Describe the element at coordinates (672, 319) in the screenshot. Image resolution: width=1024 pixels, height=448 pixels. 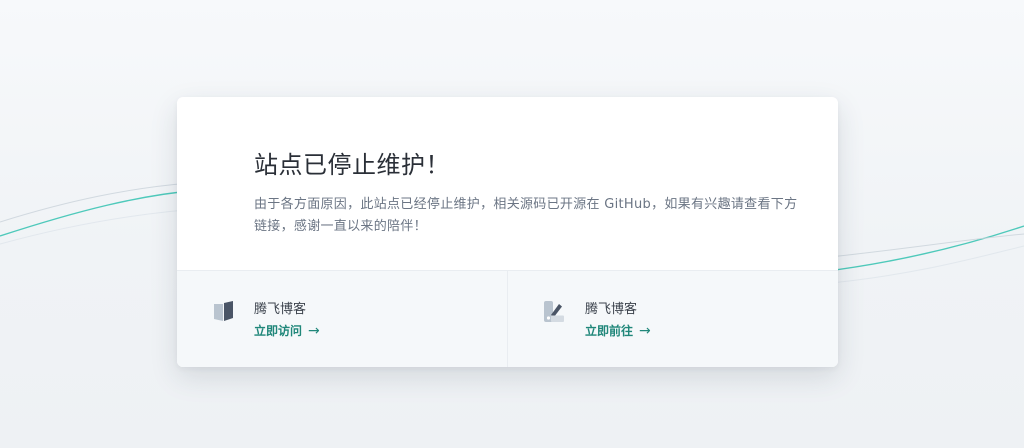
I see `link-card-go: 腾飞博客 立即前往 →` at that location.